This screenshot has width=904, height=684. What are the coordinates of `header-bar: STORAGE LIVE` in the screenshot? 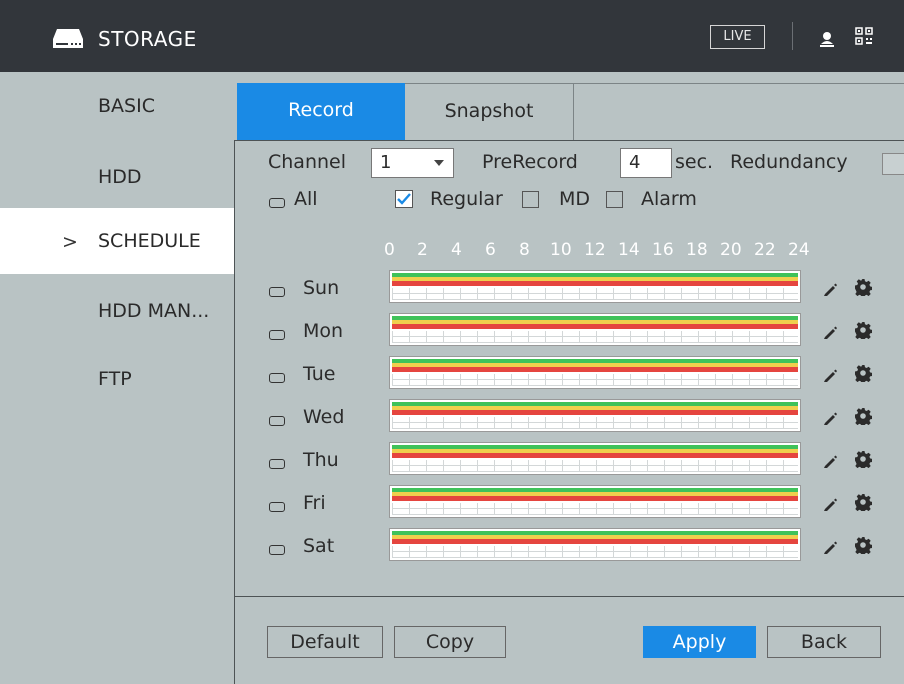 It's located at (452, 36).